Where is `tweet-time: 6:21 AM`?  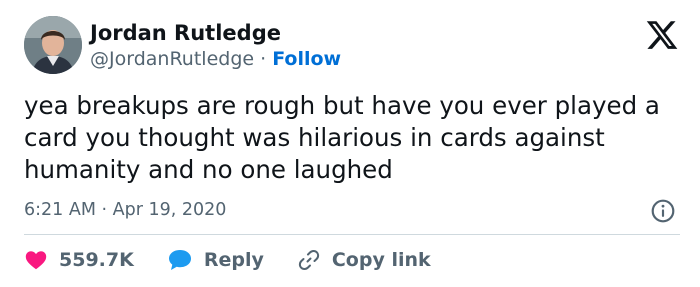 tweet-time: 6:21 AM is located at coordinates (60, 210).